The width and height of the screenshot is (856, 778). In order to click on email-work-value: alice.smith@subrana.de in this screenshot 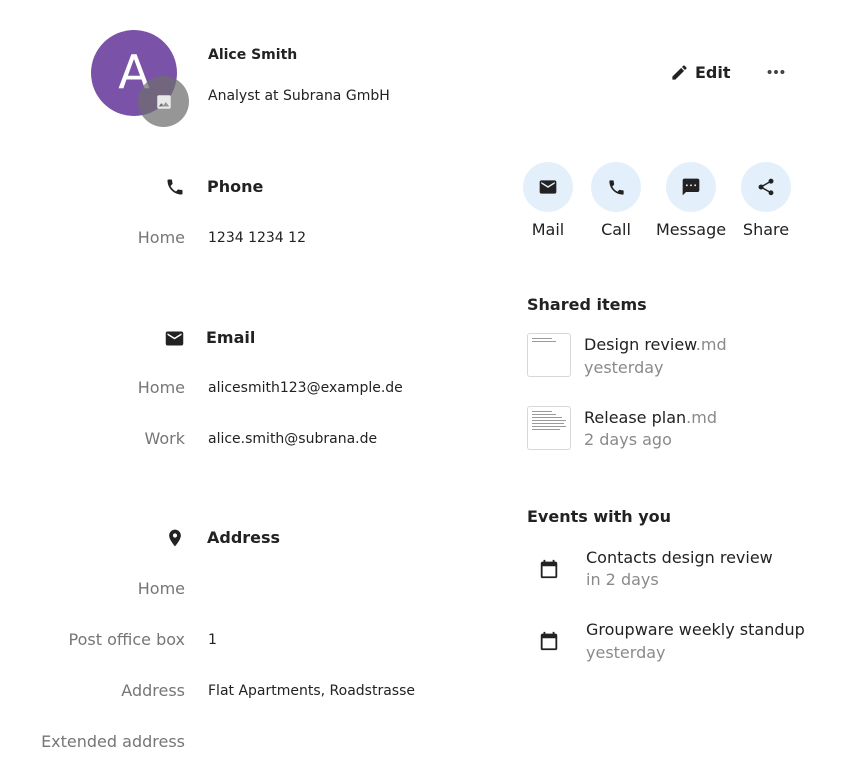, I will do `click(292, 439)`.